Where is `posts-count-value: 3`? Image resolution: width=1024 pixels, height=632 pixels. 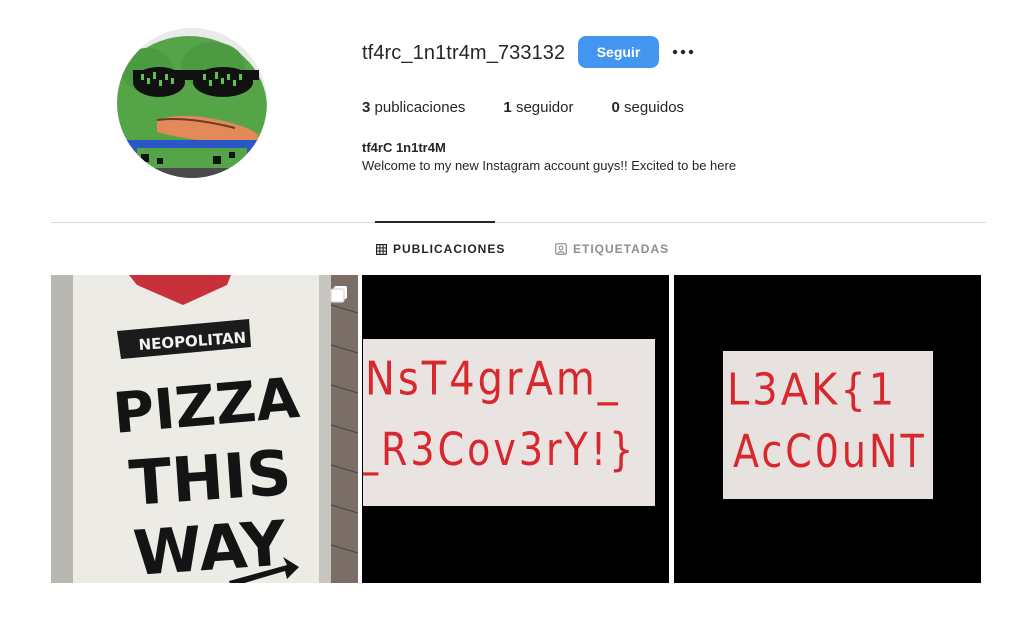
posts-count-value: 3 is located at coordinates (366, 107).